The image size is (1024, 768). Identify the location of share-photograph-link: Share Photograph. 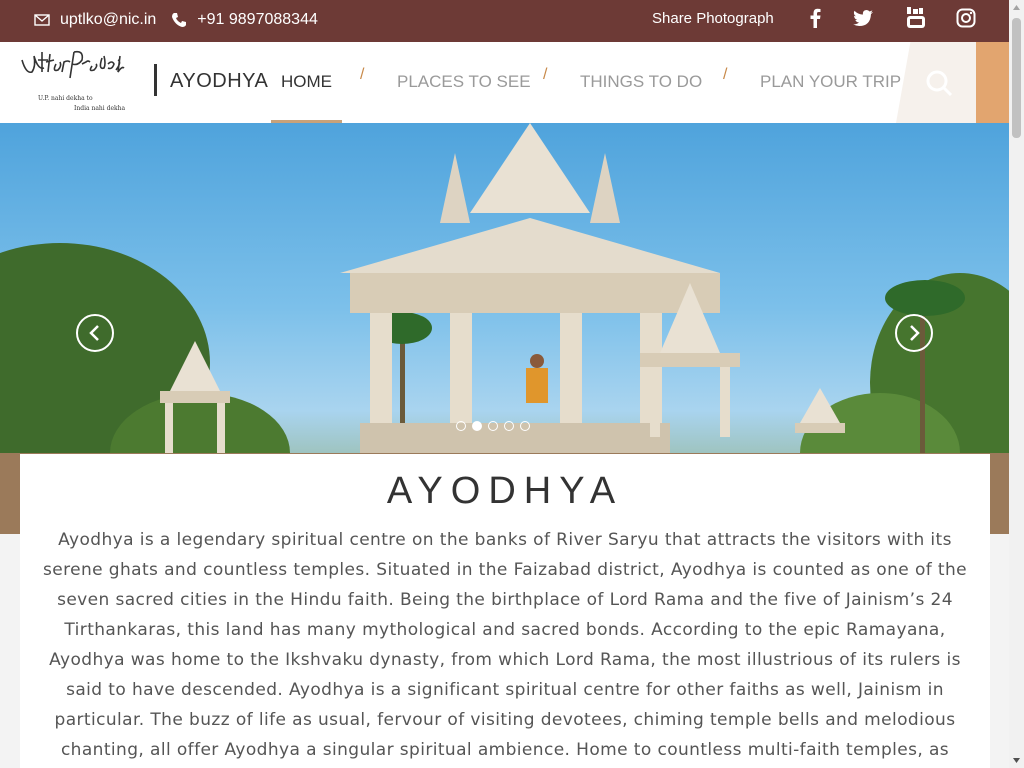
(713, 18).